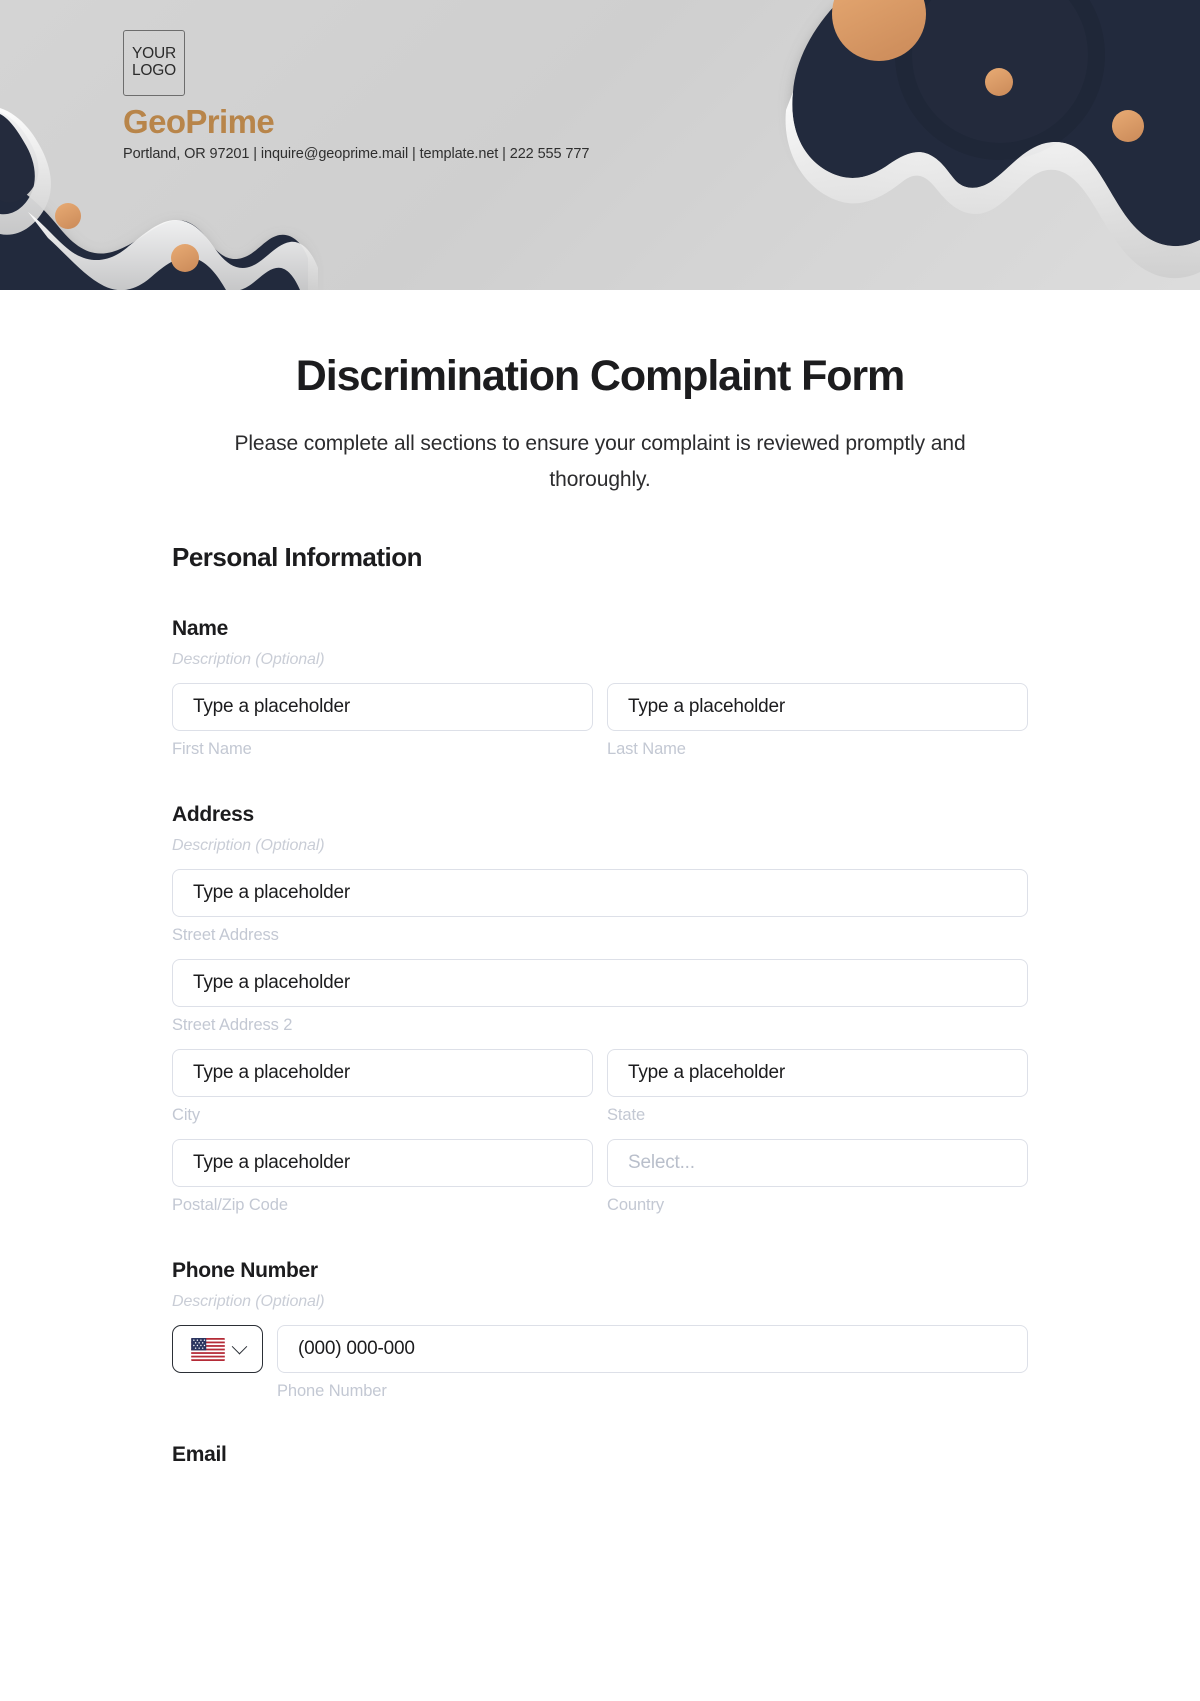  What do you see at coordinates (245, 1271) in the screenshot?
I see `field-label-phone-number: Phone Number` at bounding box center [245, 1271].